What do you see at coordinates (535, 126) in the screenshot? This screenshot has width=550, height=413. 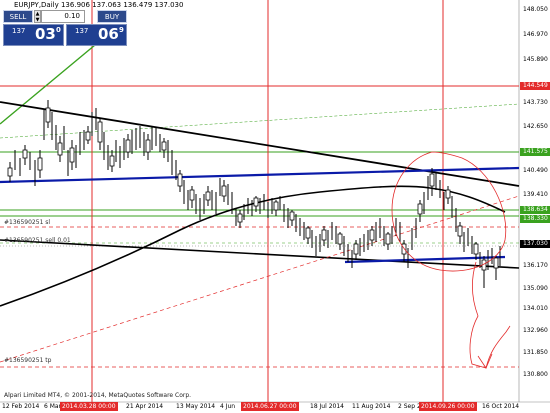 I see `price-label: 142.650` at bounding box center [535, 126].